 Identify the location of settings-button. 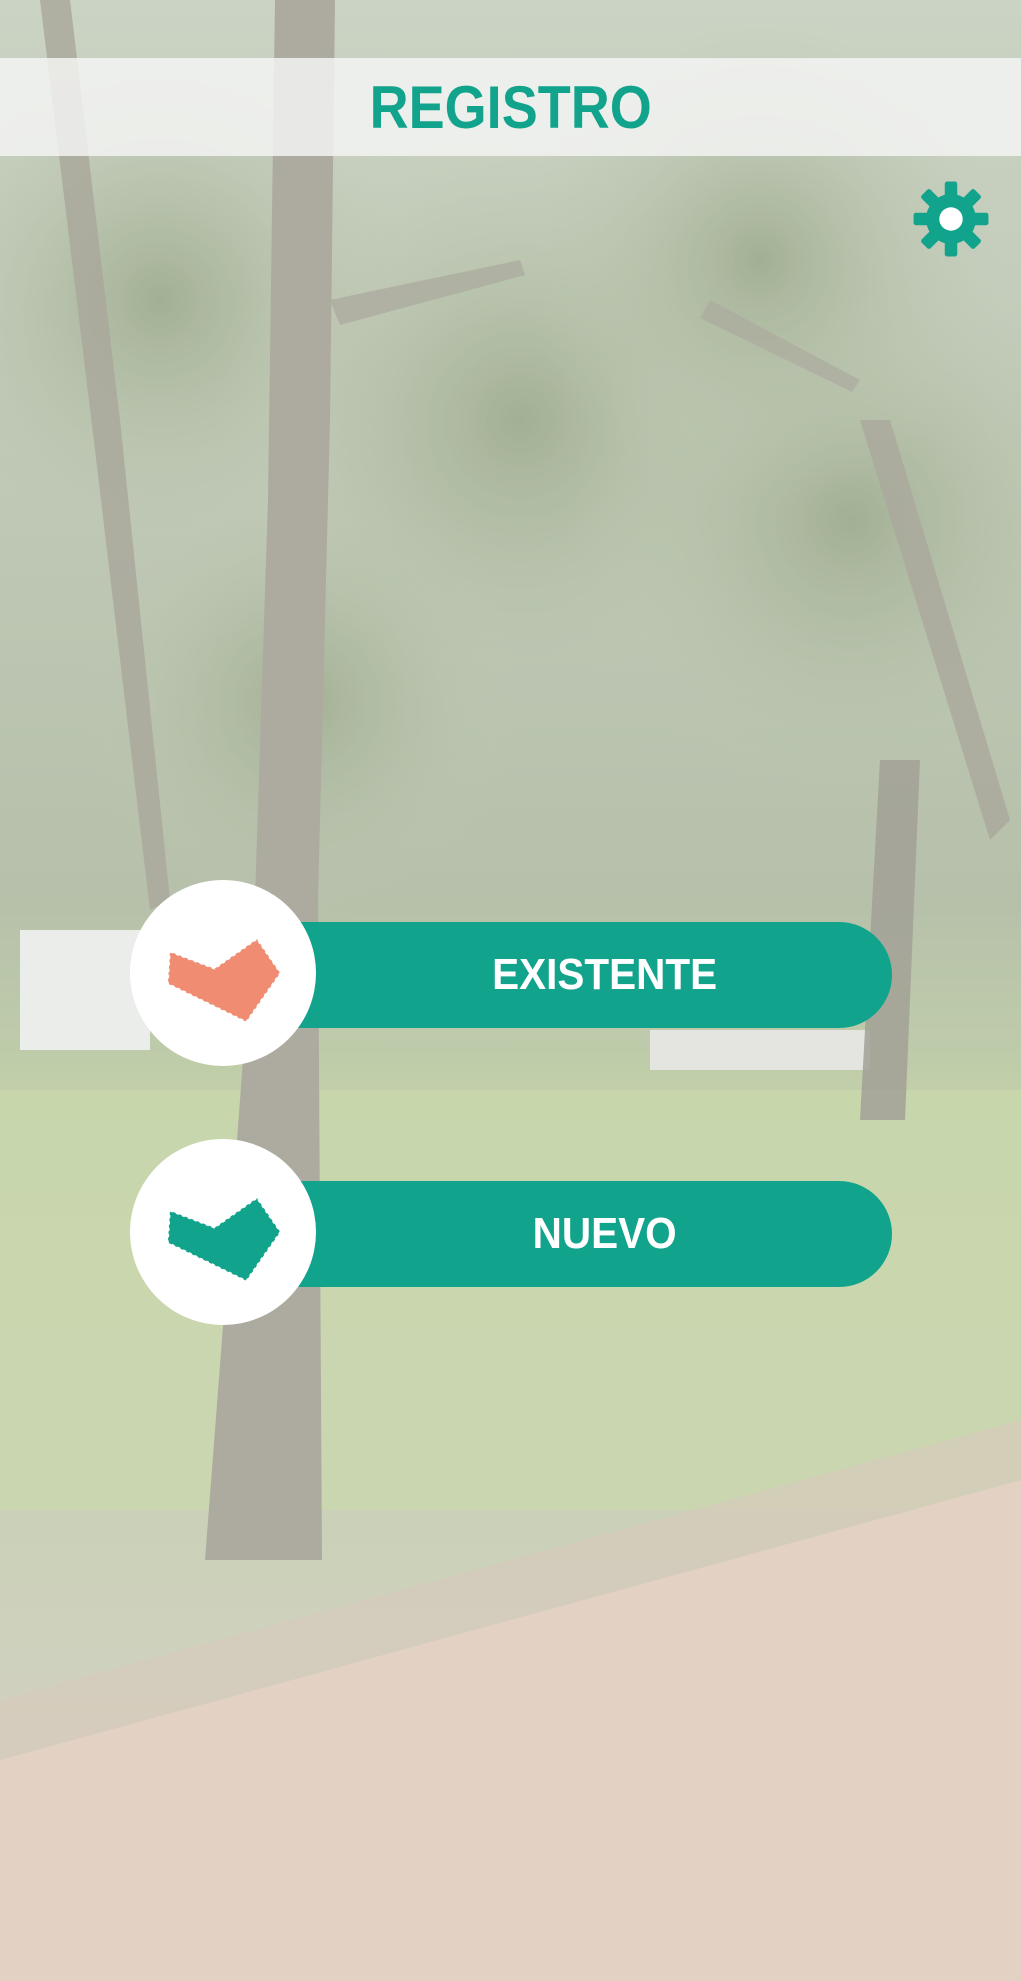
(951, 219).